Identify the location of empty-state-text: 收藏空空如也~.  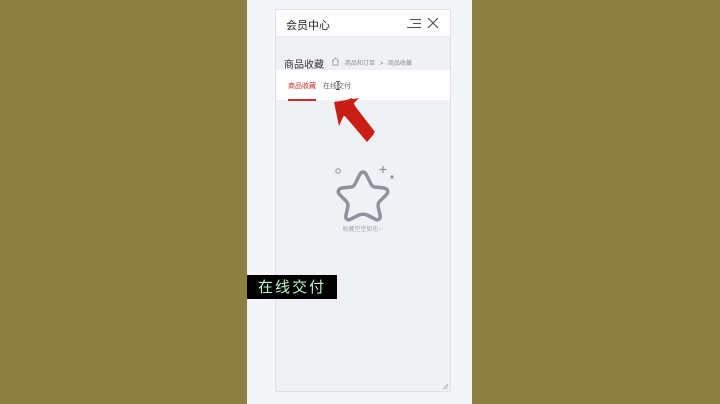
(363, 229).